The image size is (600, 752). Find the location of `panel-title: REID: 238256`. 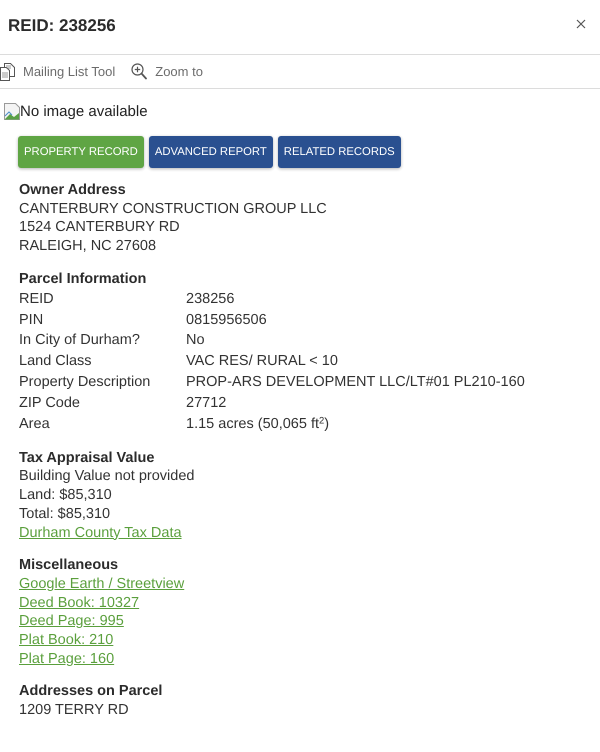

panel-title: REID: 238256 is located at coordinates (62, 26).